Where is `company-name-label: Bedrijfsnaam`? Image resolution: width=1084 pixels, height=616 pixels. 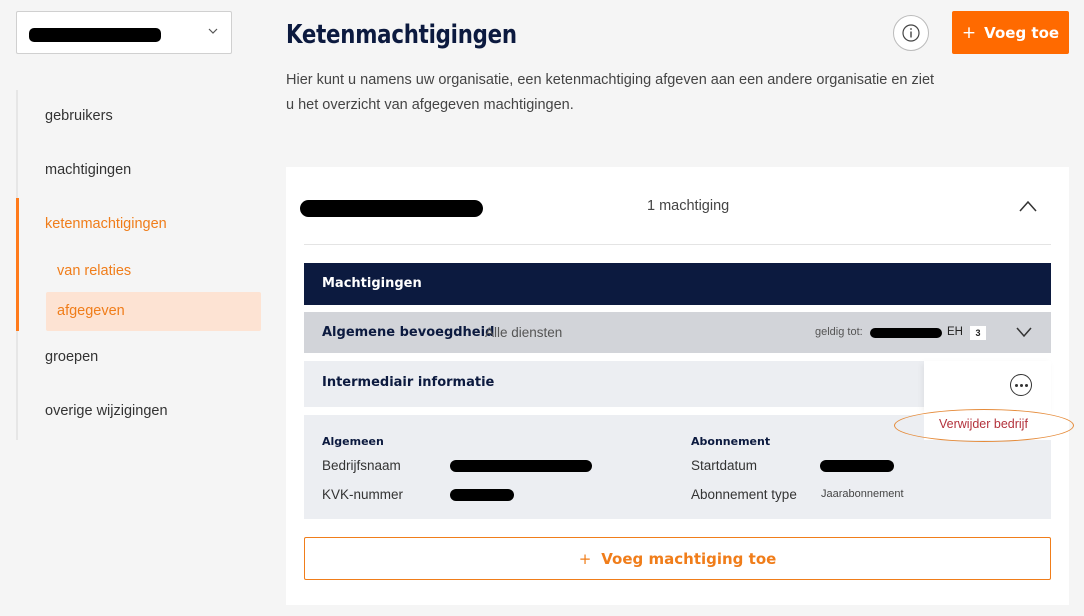 company-name-label: Bedrijfsnaam is located at coordinates (361, 465).